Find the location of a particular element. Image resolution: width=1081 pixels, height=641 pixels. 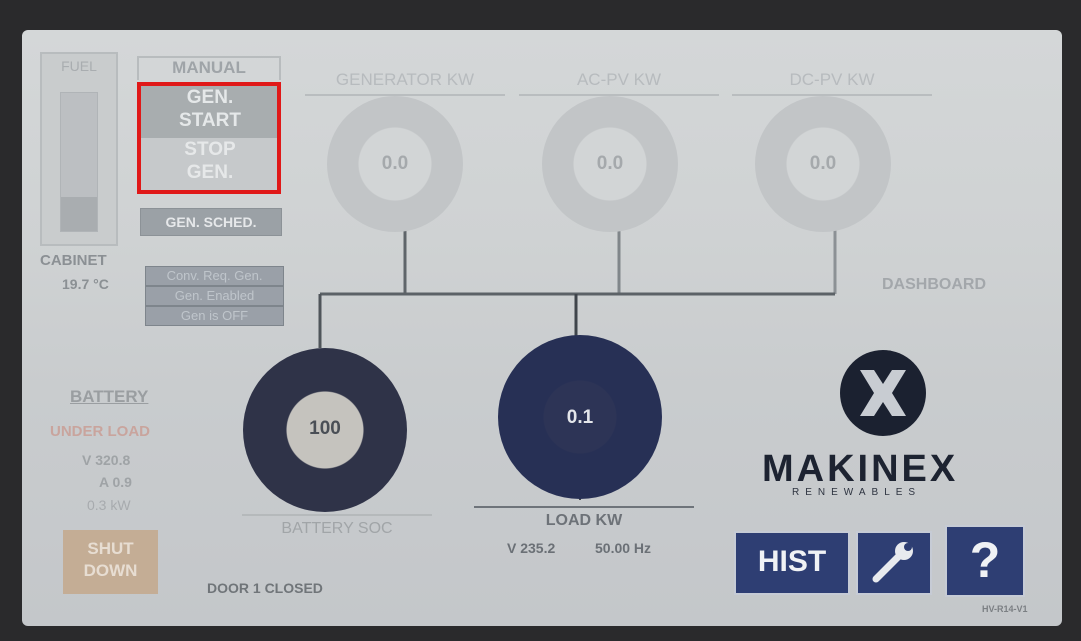

battery-state: UNDER LOAD is located at coordinates (100, 431).